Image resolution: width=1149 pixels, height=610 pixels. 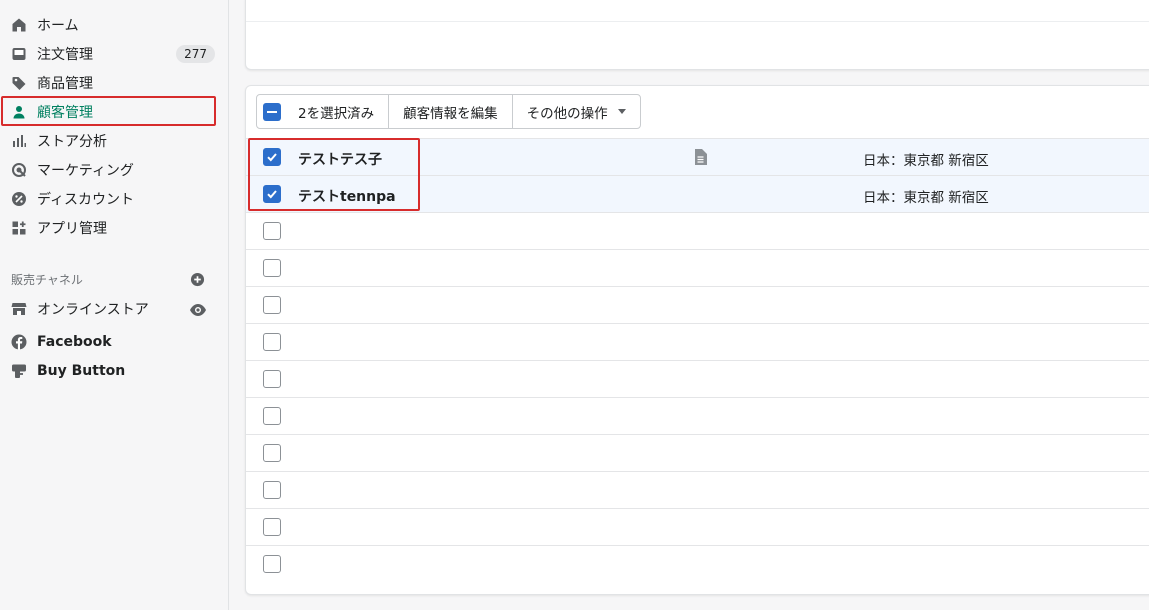 What do you see at coordinates (72, 228) in the screenshot?
I see `nav-label: アプリ管理` at bounding box center [72, 228].